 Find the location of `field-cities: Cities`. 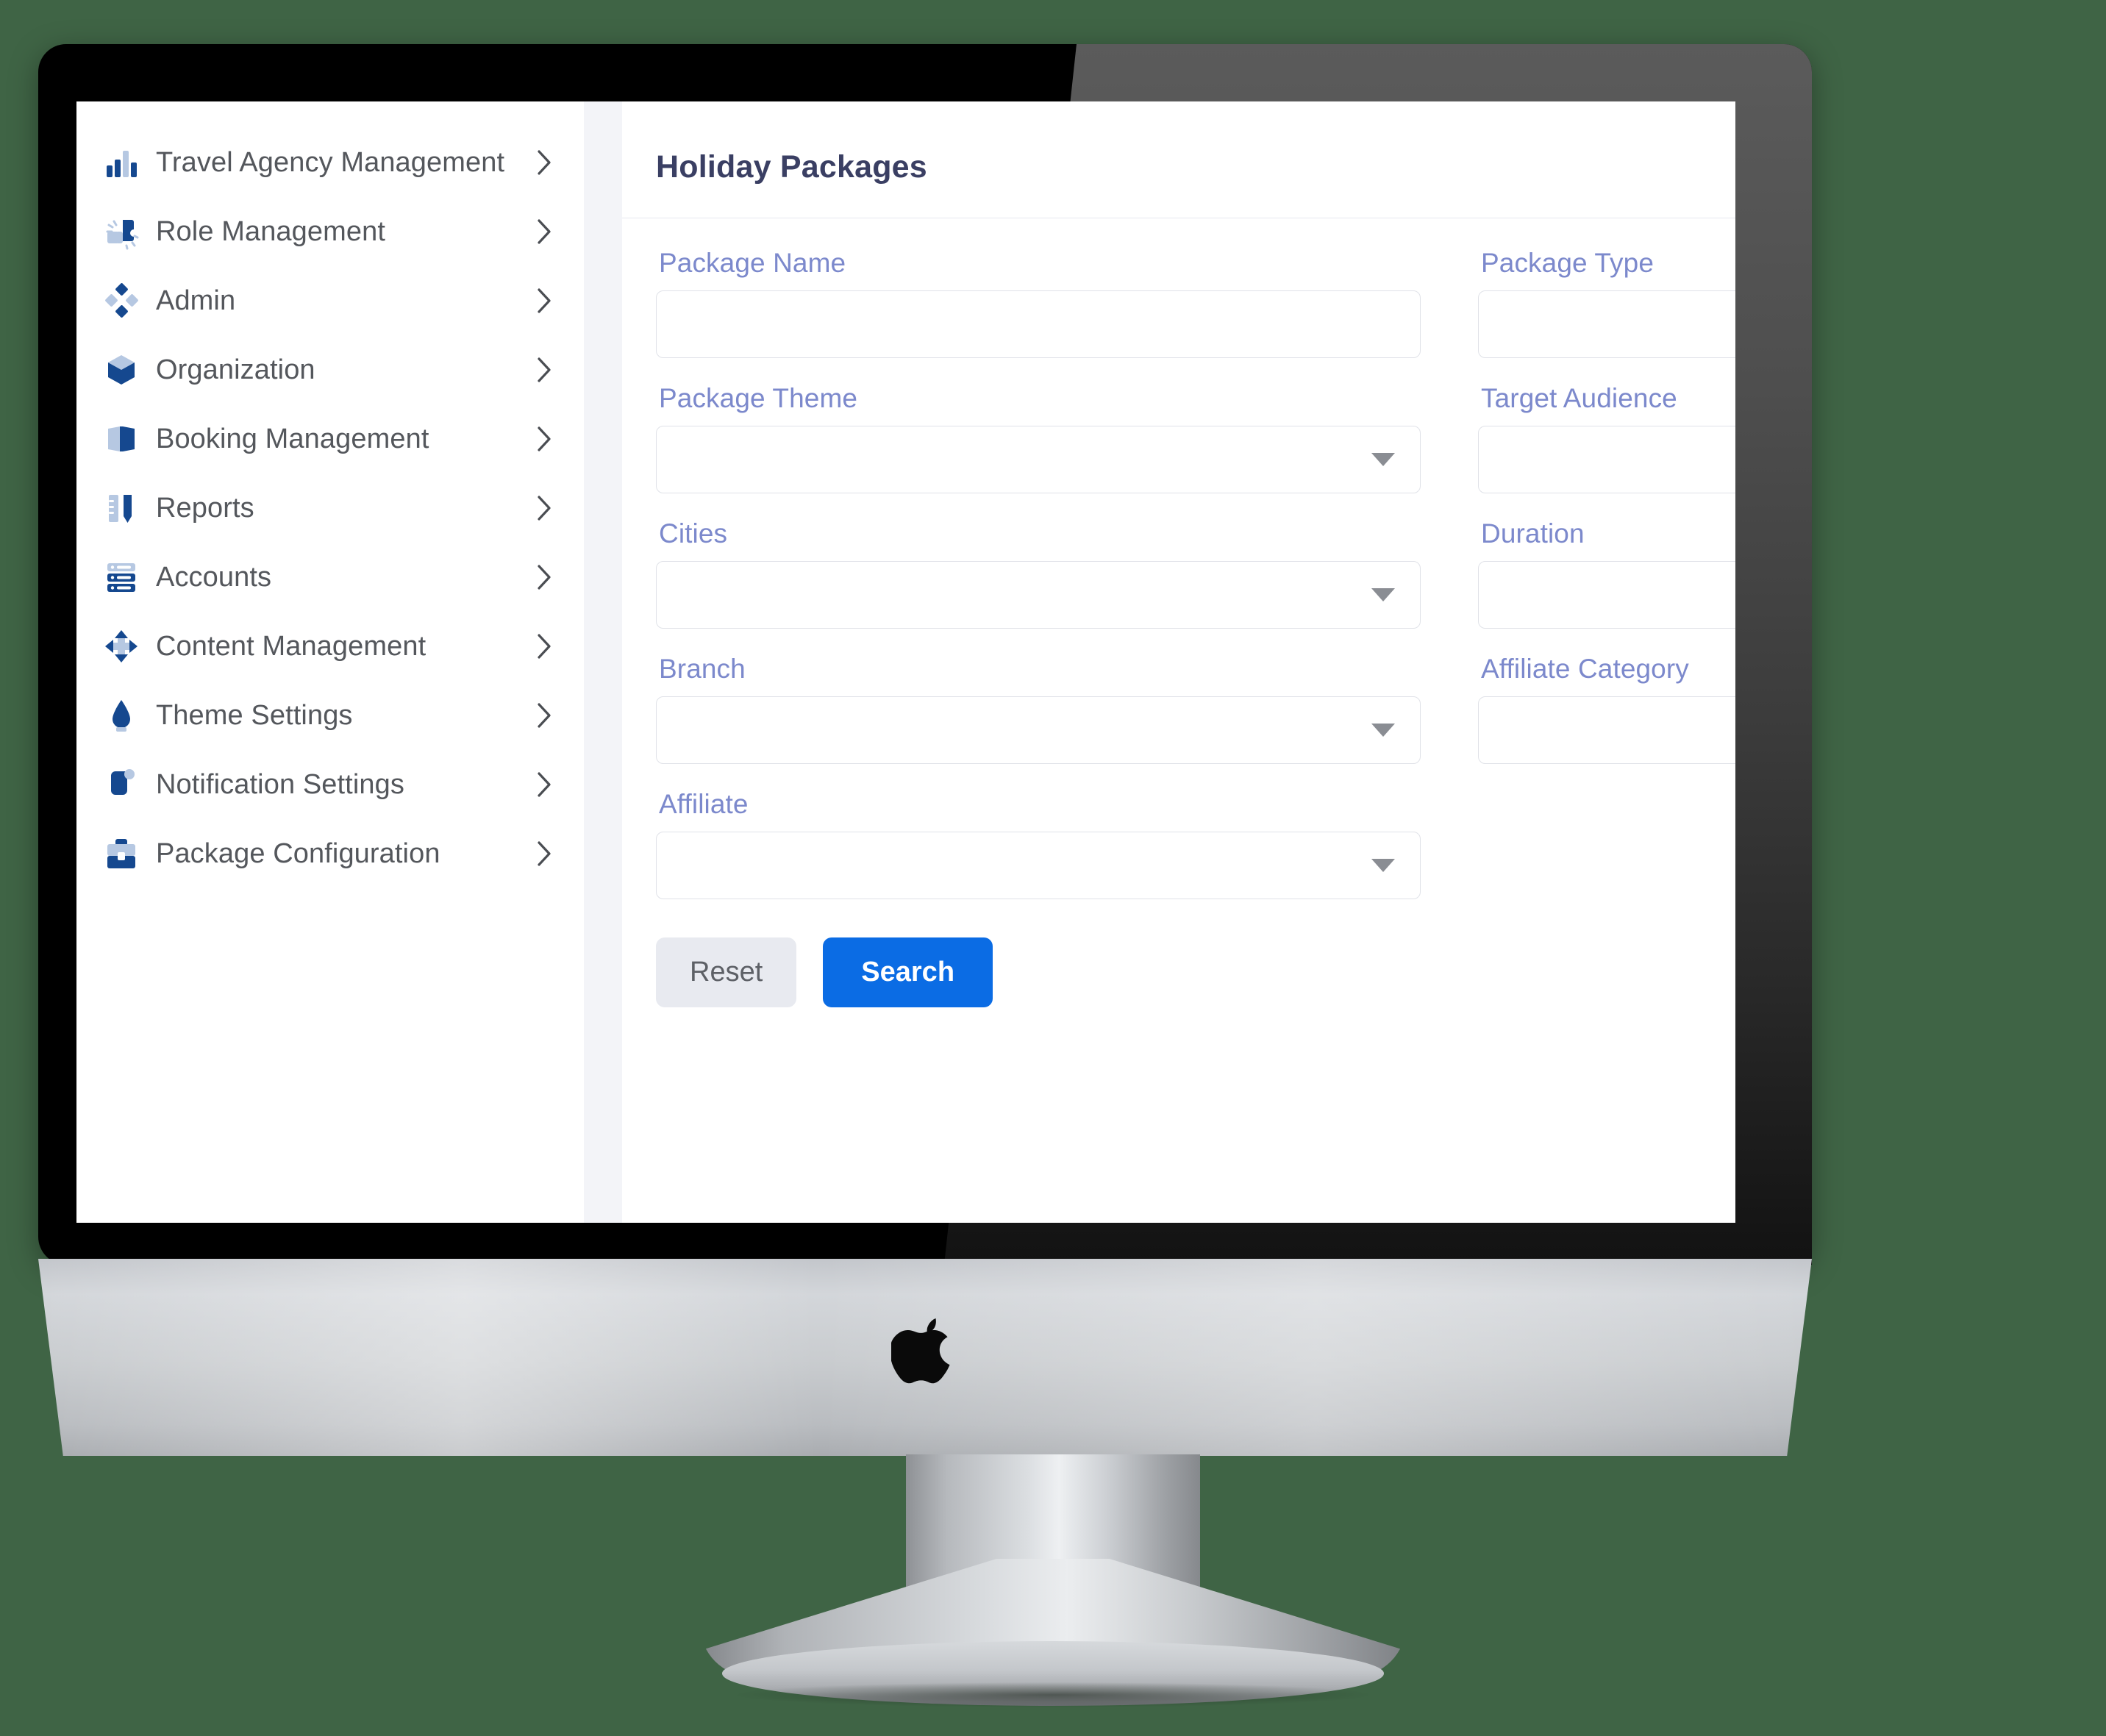

field-cities: Cities is located at coordinates (1038, 573).